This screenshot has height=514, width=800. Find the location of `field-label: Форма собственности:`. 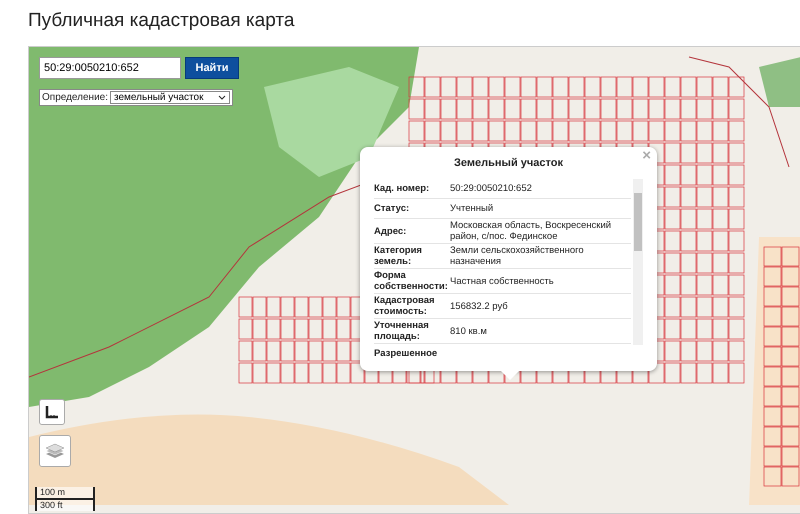

field-label: Форма собственности: is located at coordinates (411, 281).